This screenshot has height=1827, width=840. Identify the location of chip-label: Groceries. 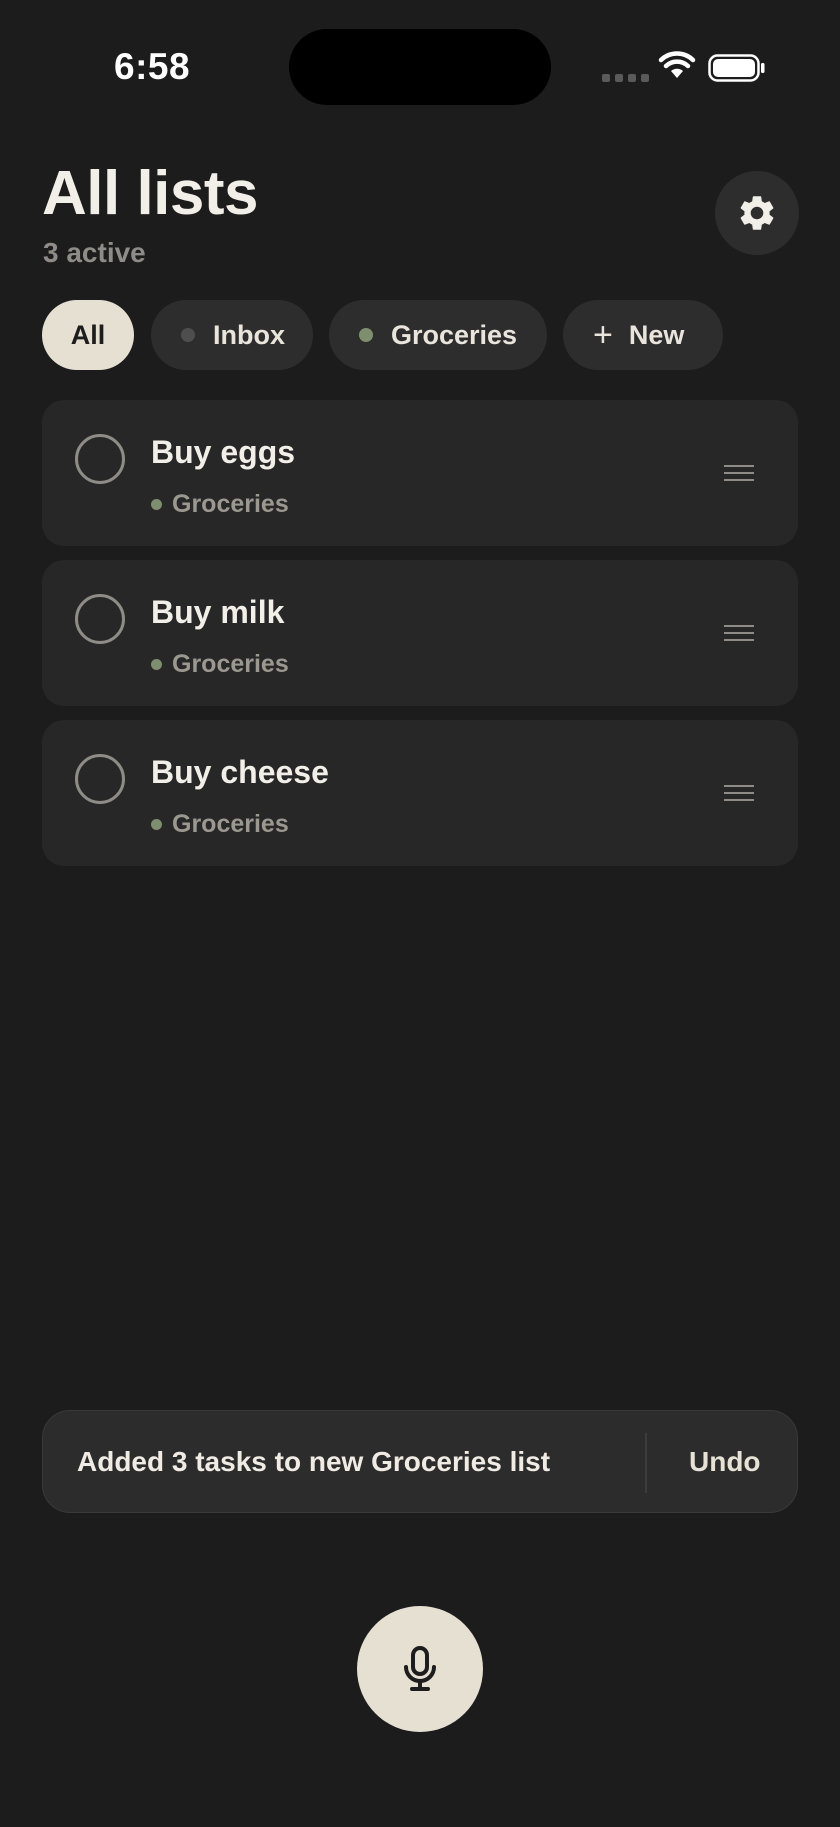
(454, 334).